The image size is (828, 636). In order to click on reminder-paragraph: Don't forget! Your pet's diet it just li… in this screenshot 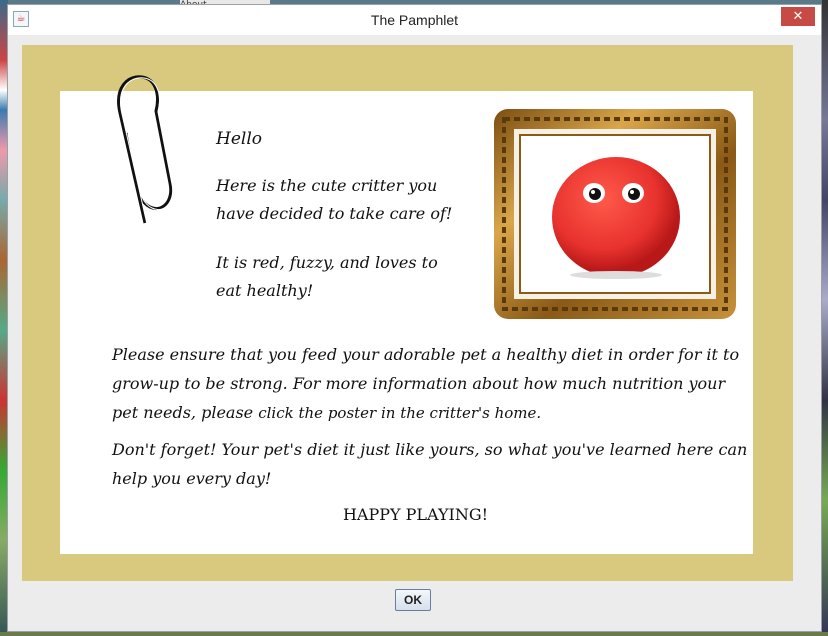, I will do `click(430, 464)`.